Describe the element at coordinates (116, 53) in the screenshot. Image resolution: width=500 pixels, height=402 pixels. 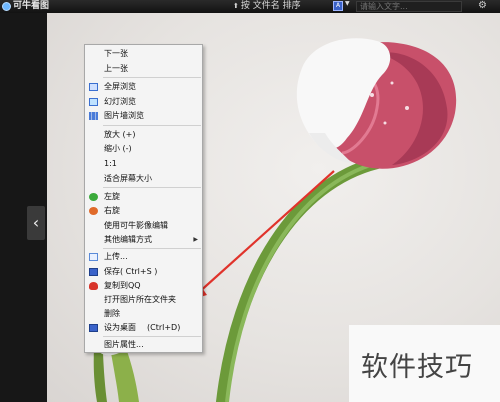
I see `menu-item-label: 下一张` at that location.